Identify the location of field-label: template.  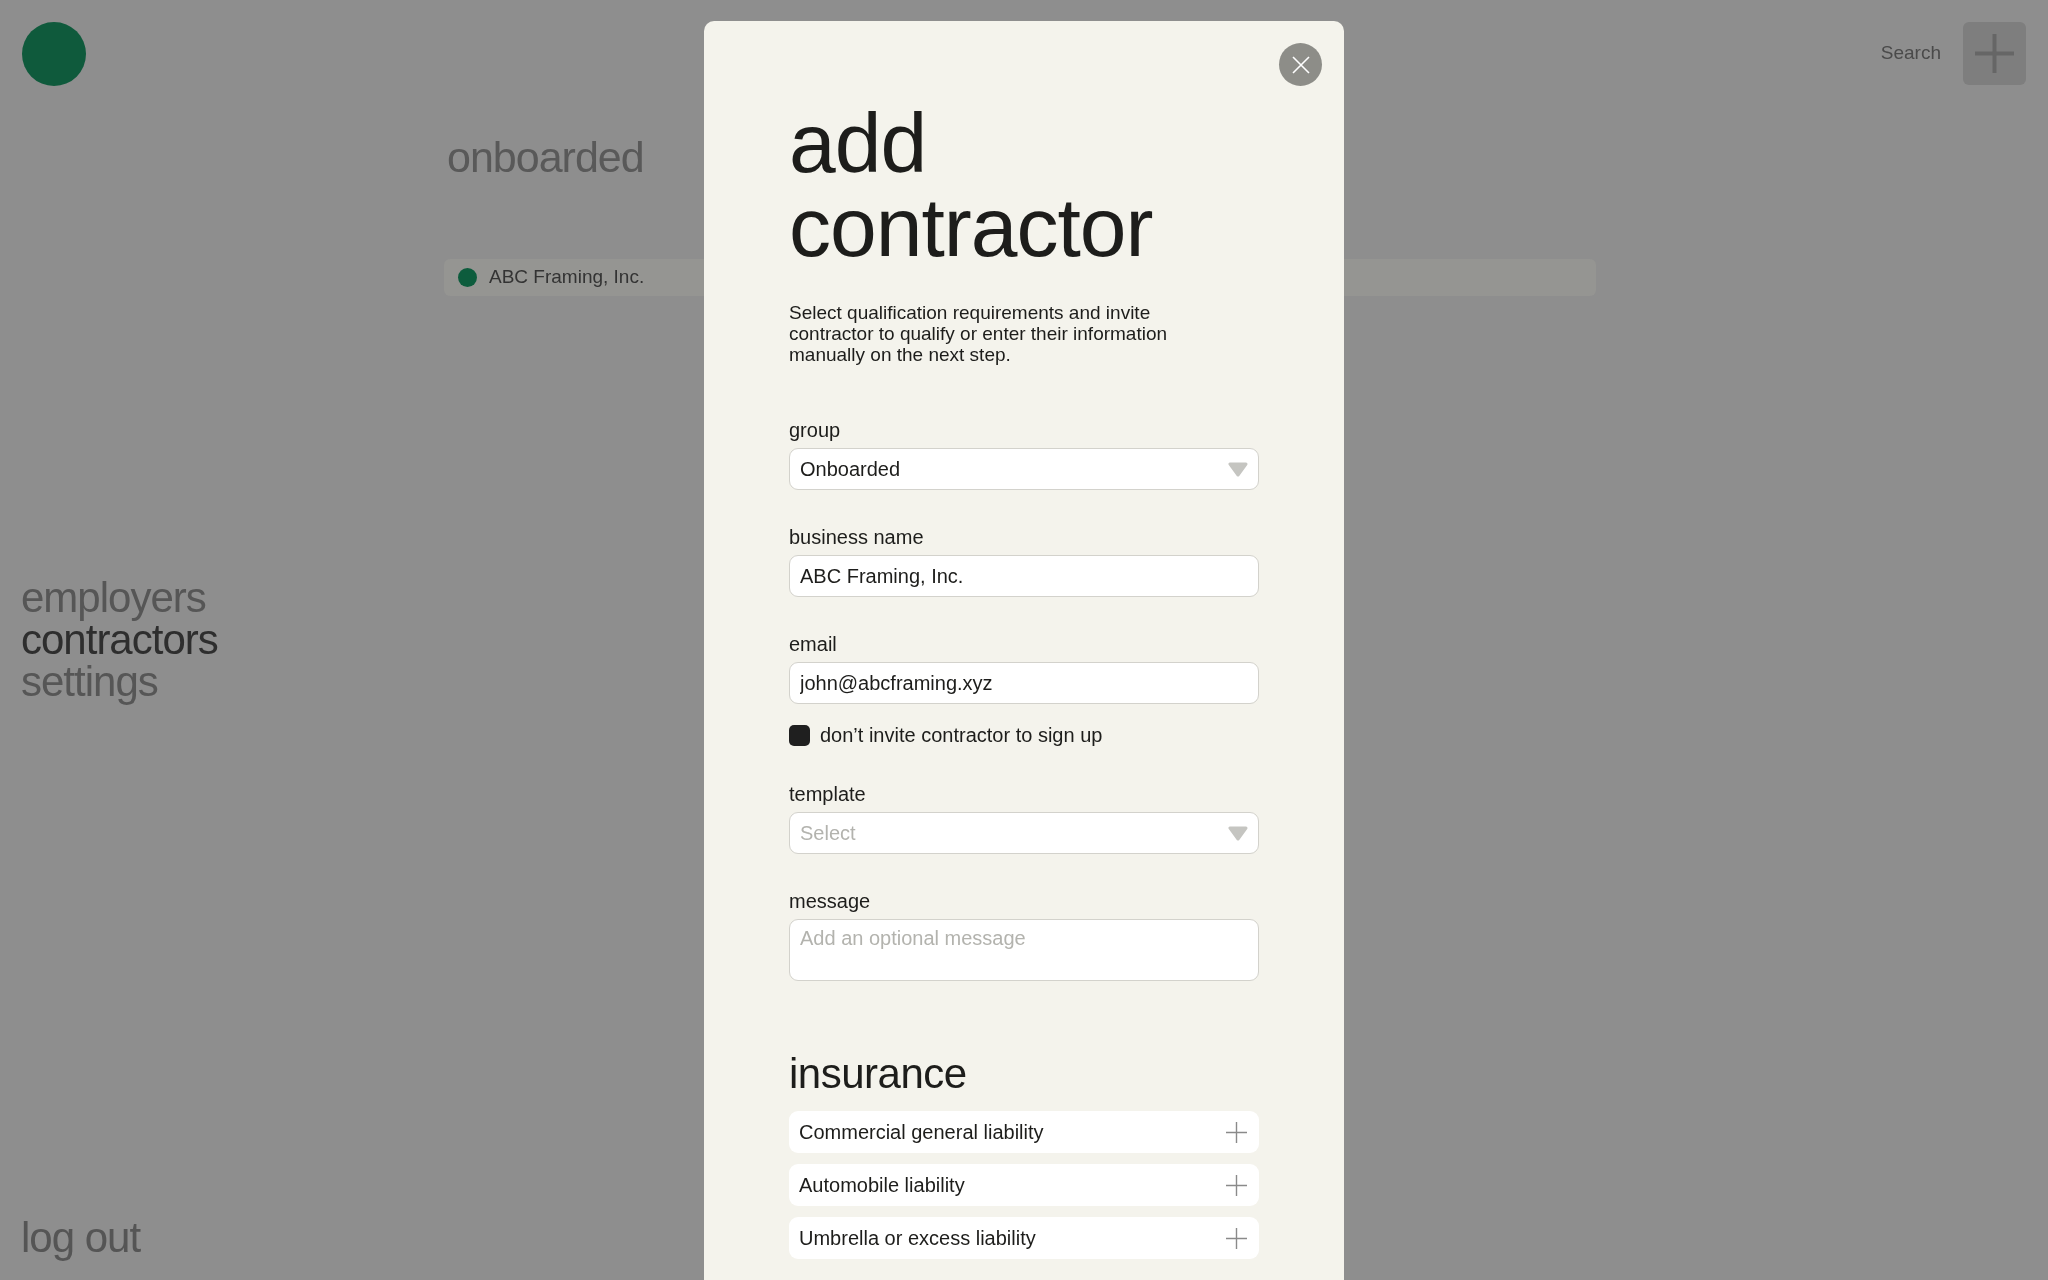
(827, 794).